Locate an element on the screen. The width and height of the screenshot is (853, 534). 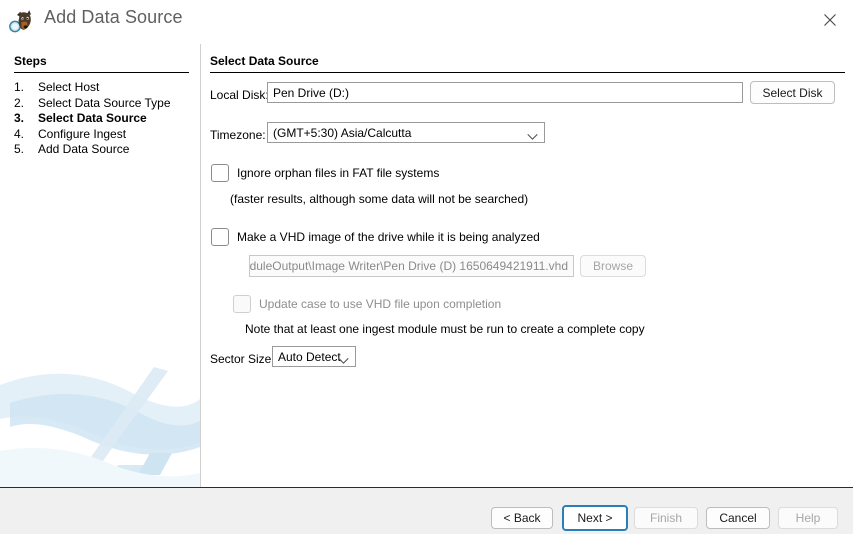
sector-size-select: Auto Detect is located at coordinates (314, 356).